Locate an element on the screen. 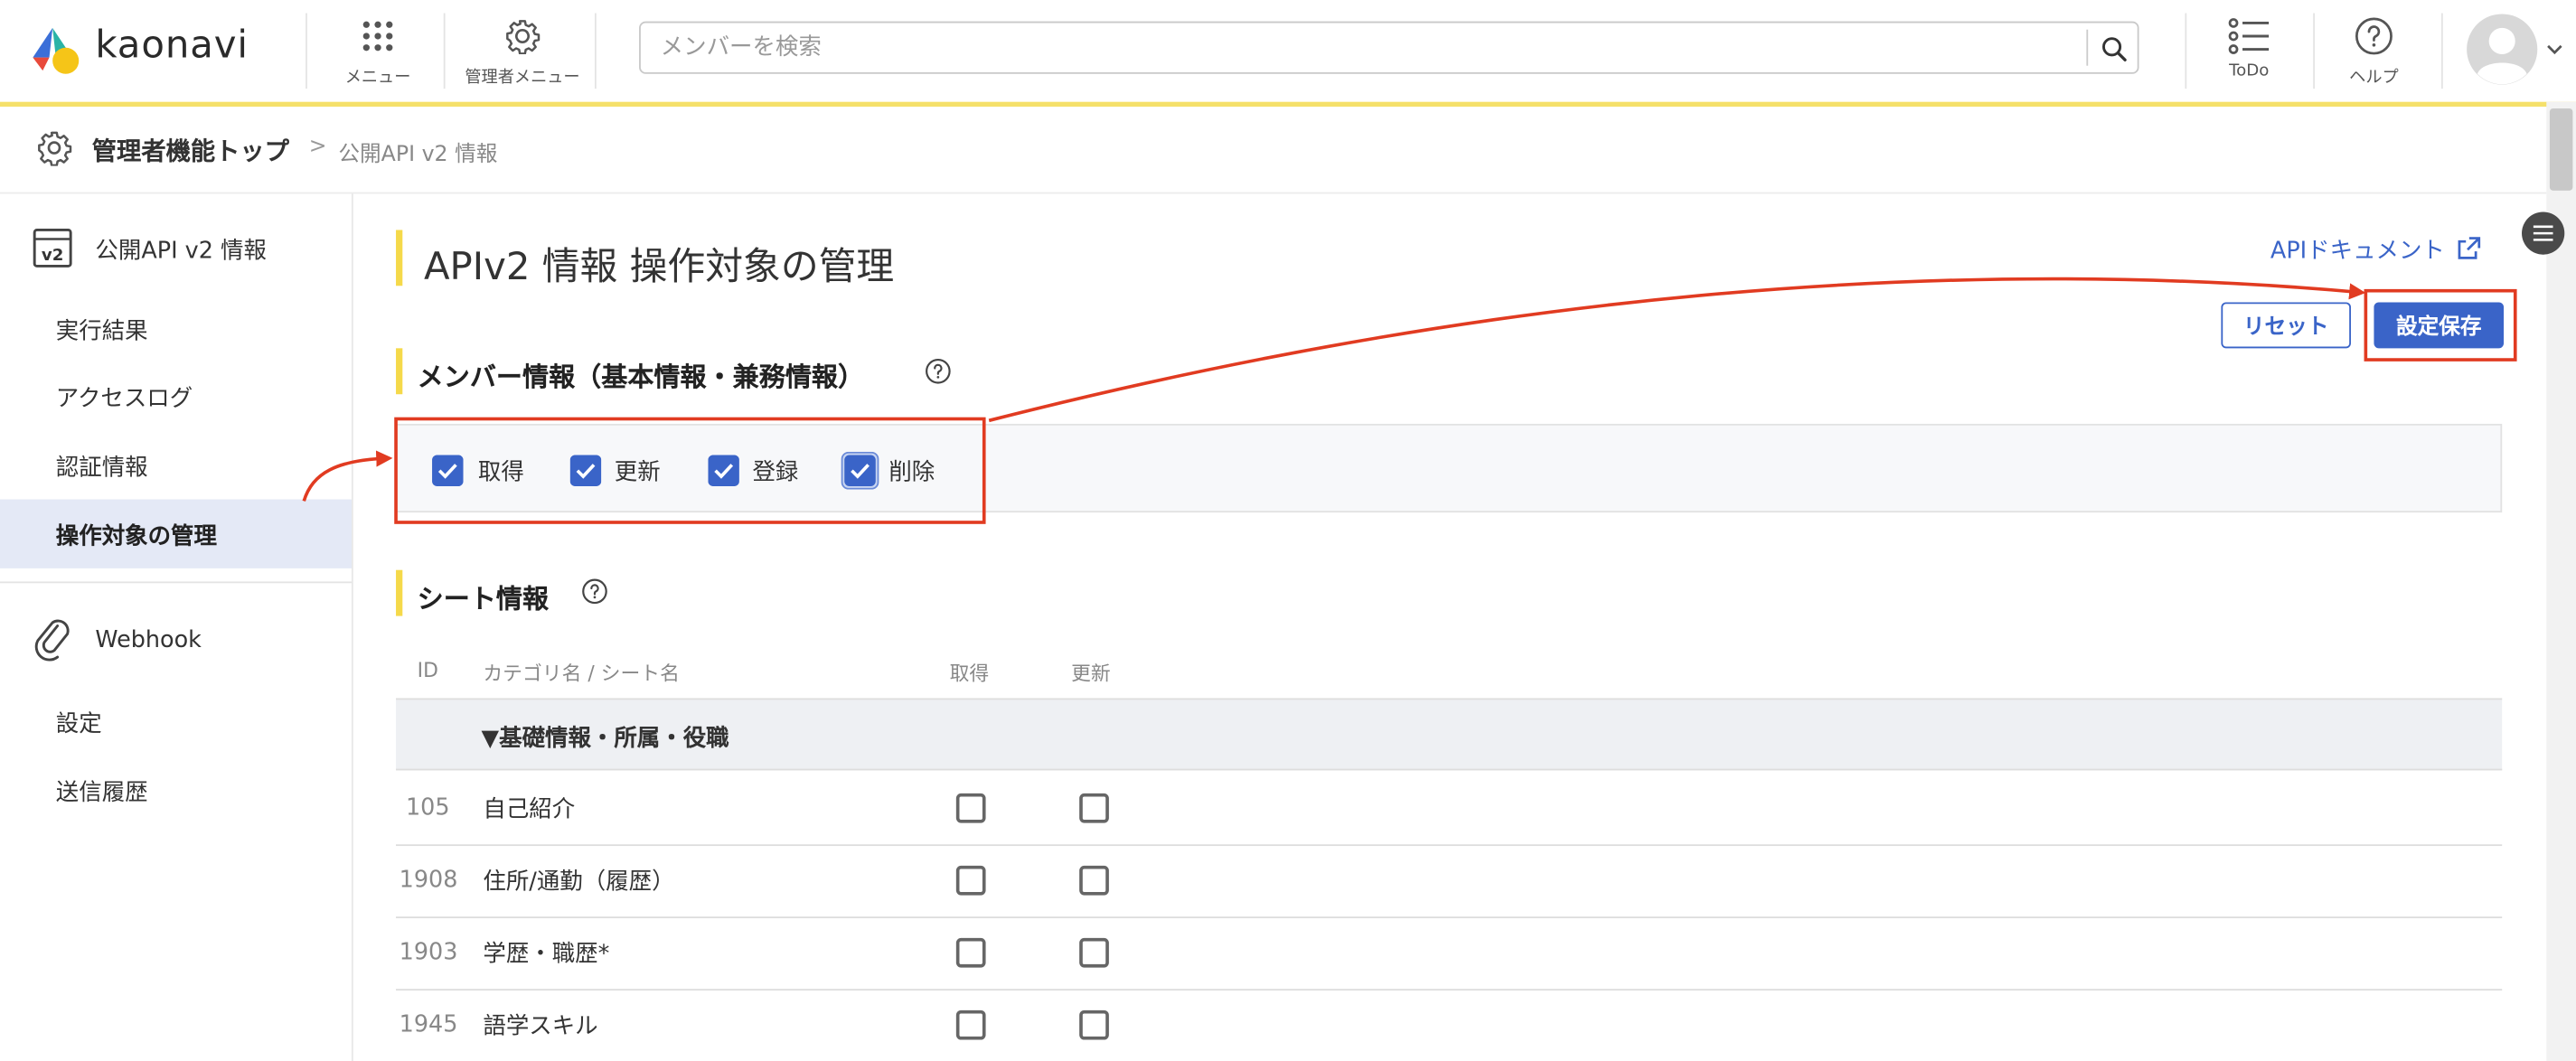 The width and height of the screenshot is (2576, 1061). annotation-arrow-to-save is located at coordinates (1677, 350).